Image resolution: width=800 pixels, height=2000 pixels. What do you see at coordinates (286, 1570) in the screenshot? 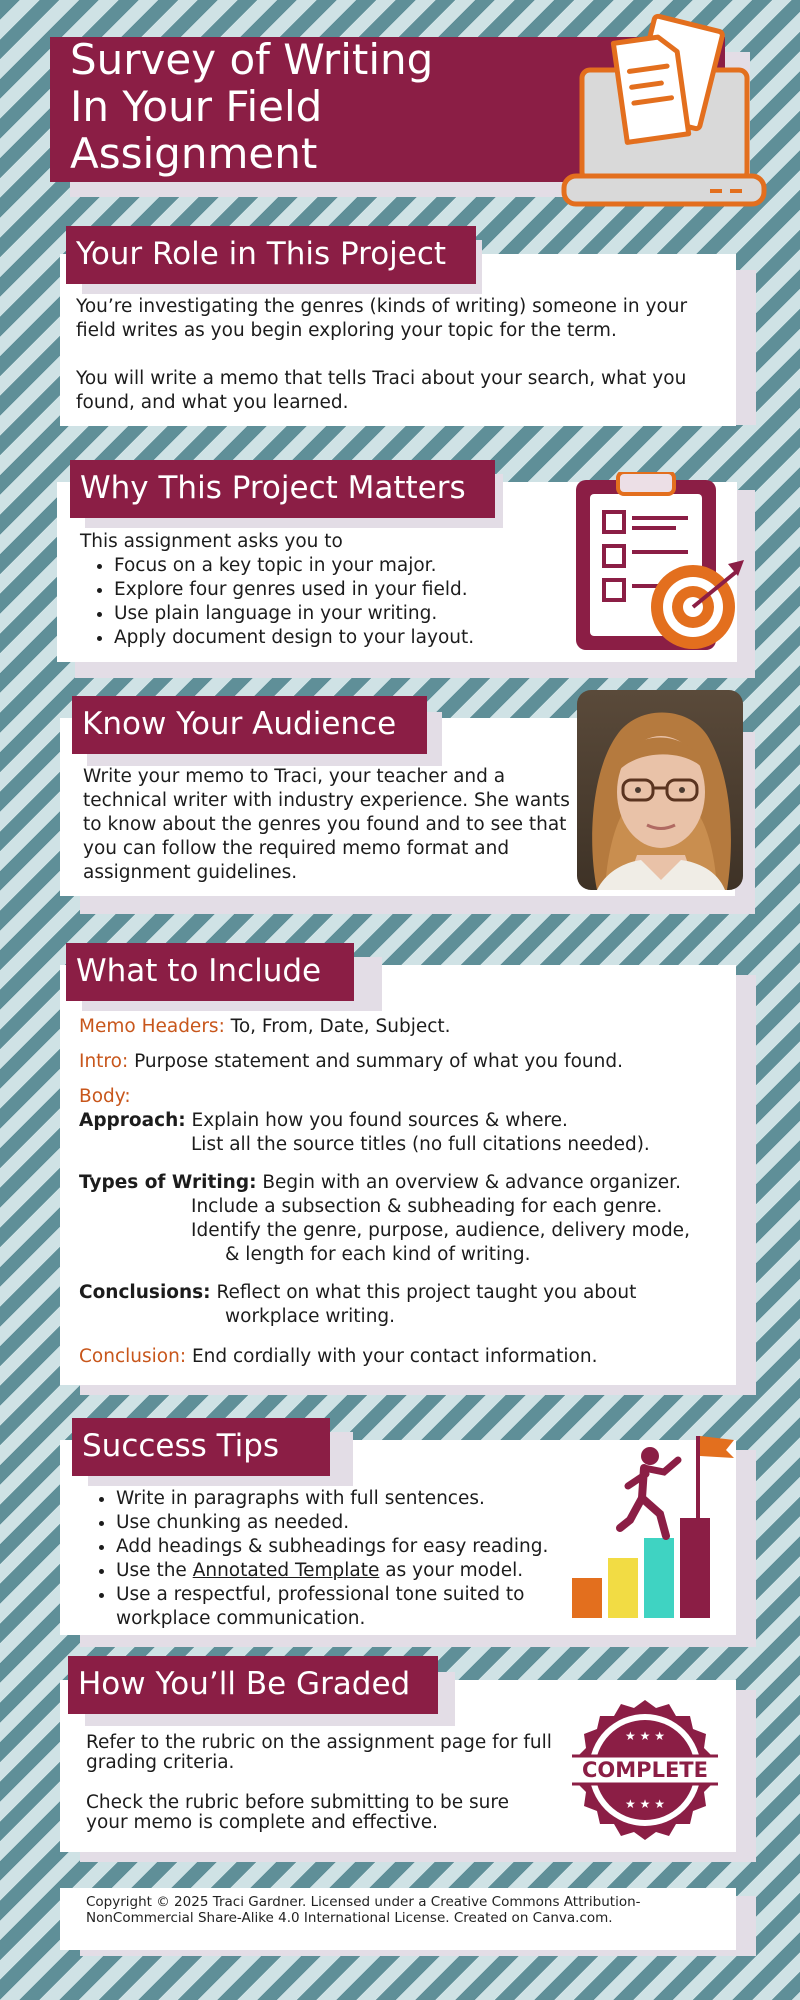
I see `annotated-template-link: Annotated Template` at bounding box center [286, 1570].